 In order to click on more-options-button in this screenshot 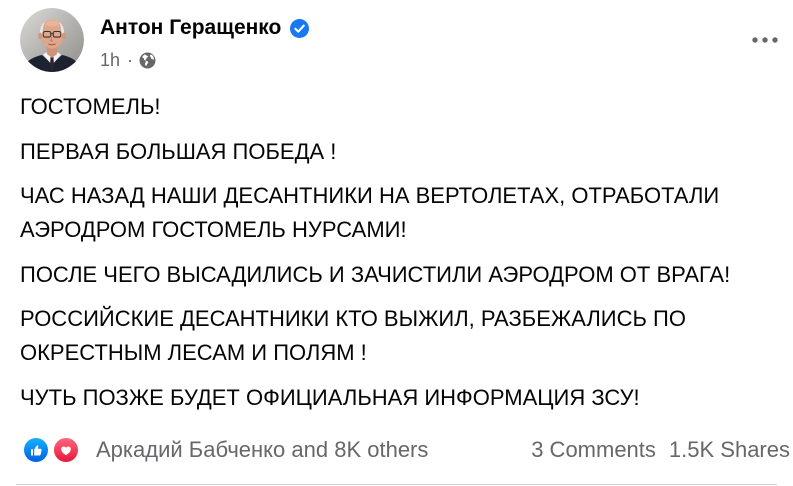, I will do `click(765, 40)`.